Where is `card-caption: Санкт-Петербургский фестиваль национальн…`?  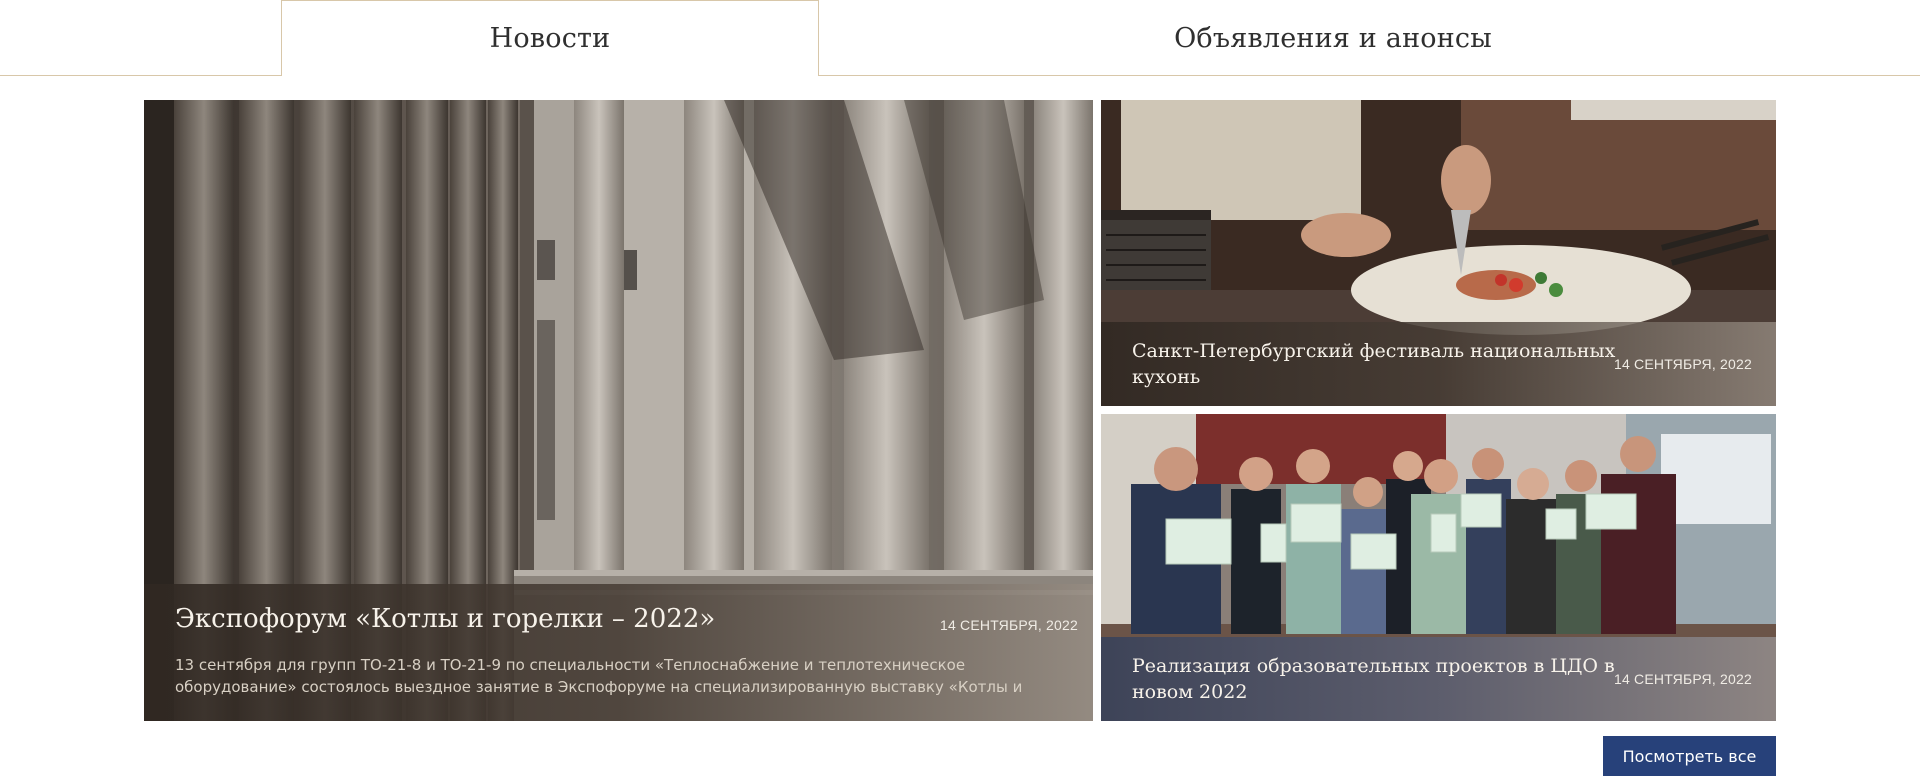 card-caption: Санкт-Петербургский фестиваль национальн… is located at coordinates (1438, 364).